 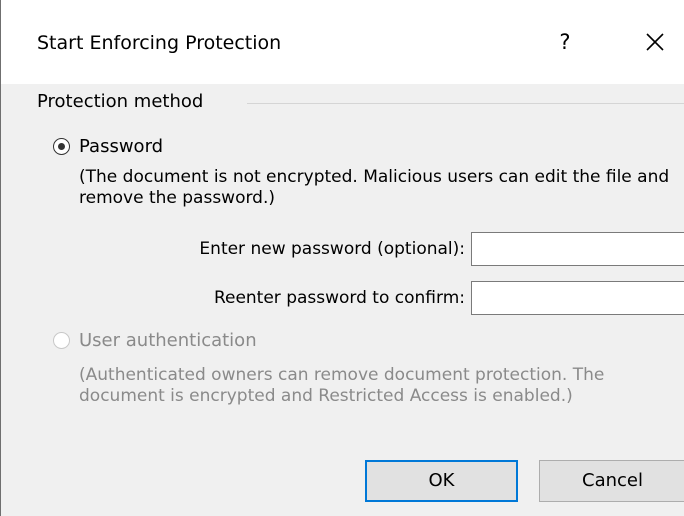 What do you see at coordinates (465, 103) in the screenshot?
I see `group-divider` at bounding box center [465, 103].